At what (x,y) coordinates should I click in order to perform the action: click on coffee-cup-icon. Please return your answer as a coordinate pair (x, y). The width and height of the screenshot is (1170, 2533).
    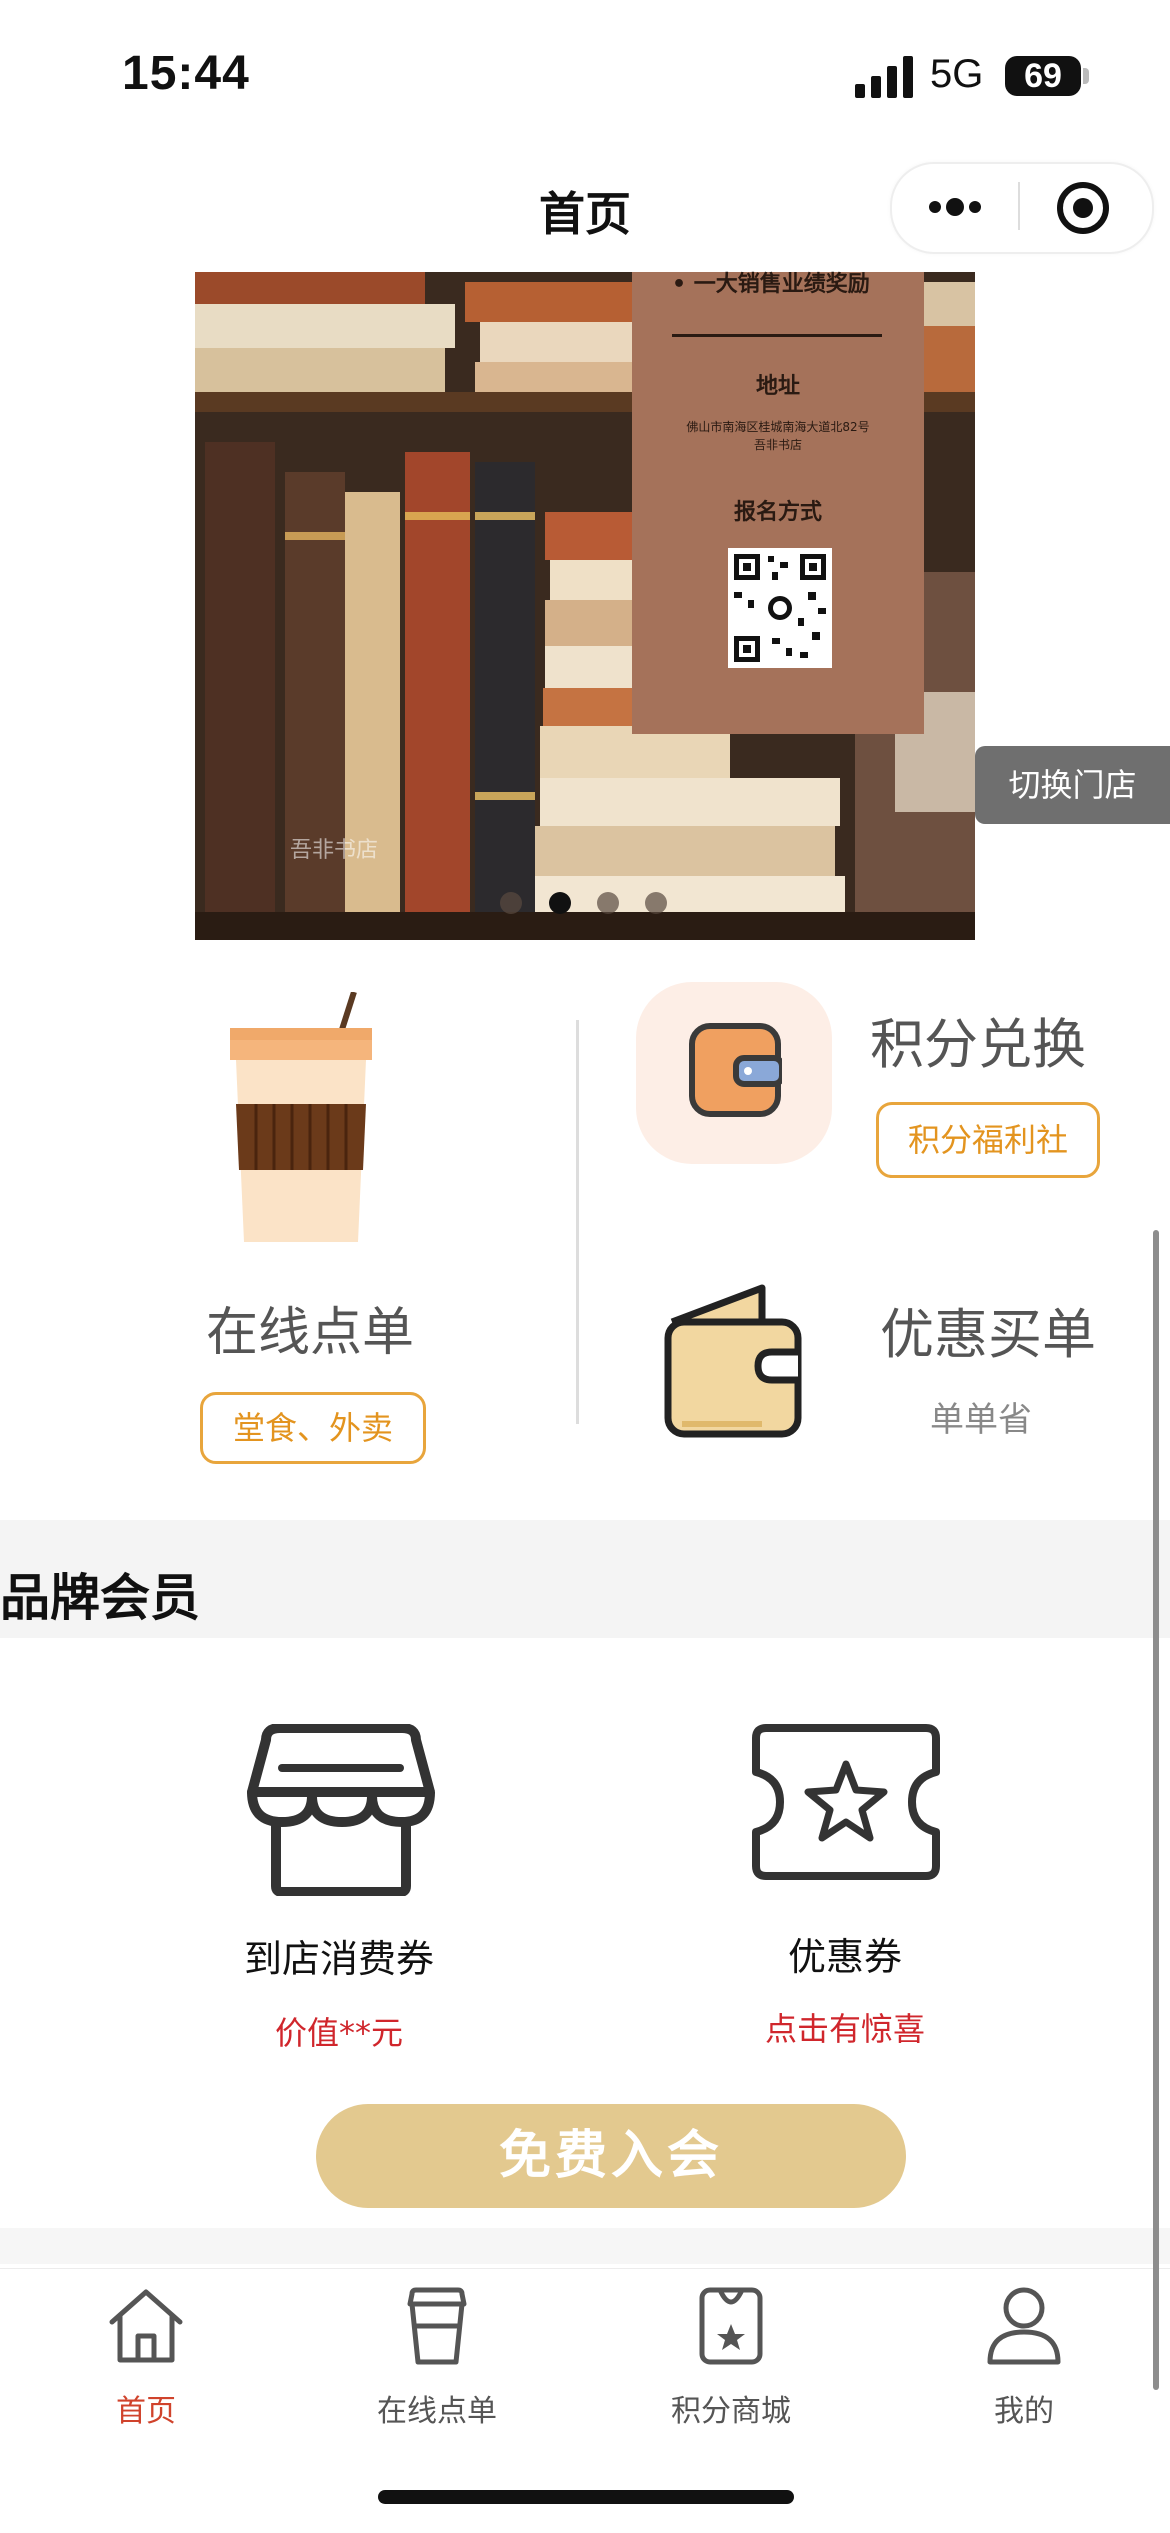
    Looking at the image, I should click on (301, 1117).